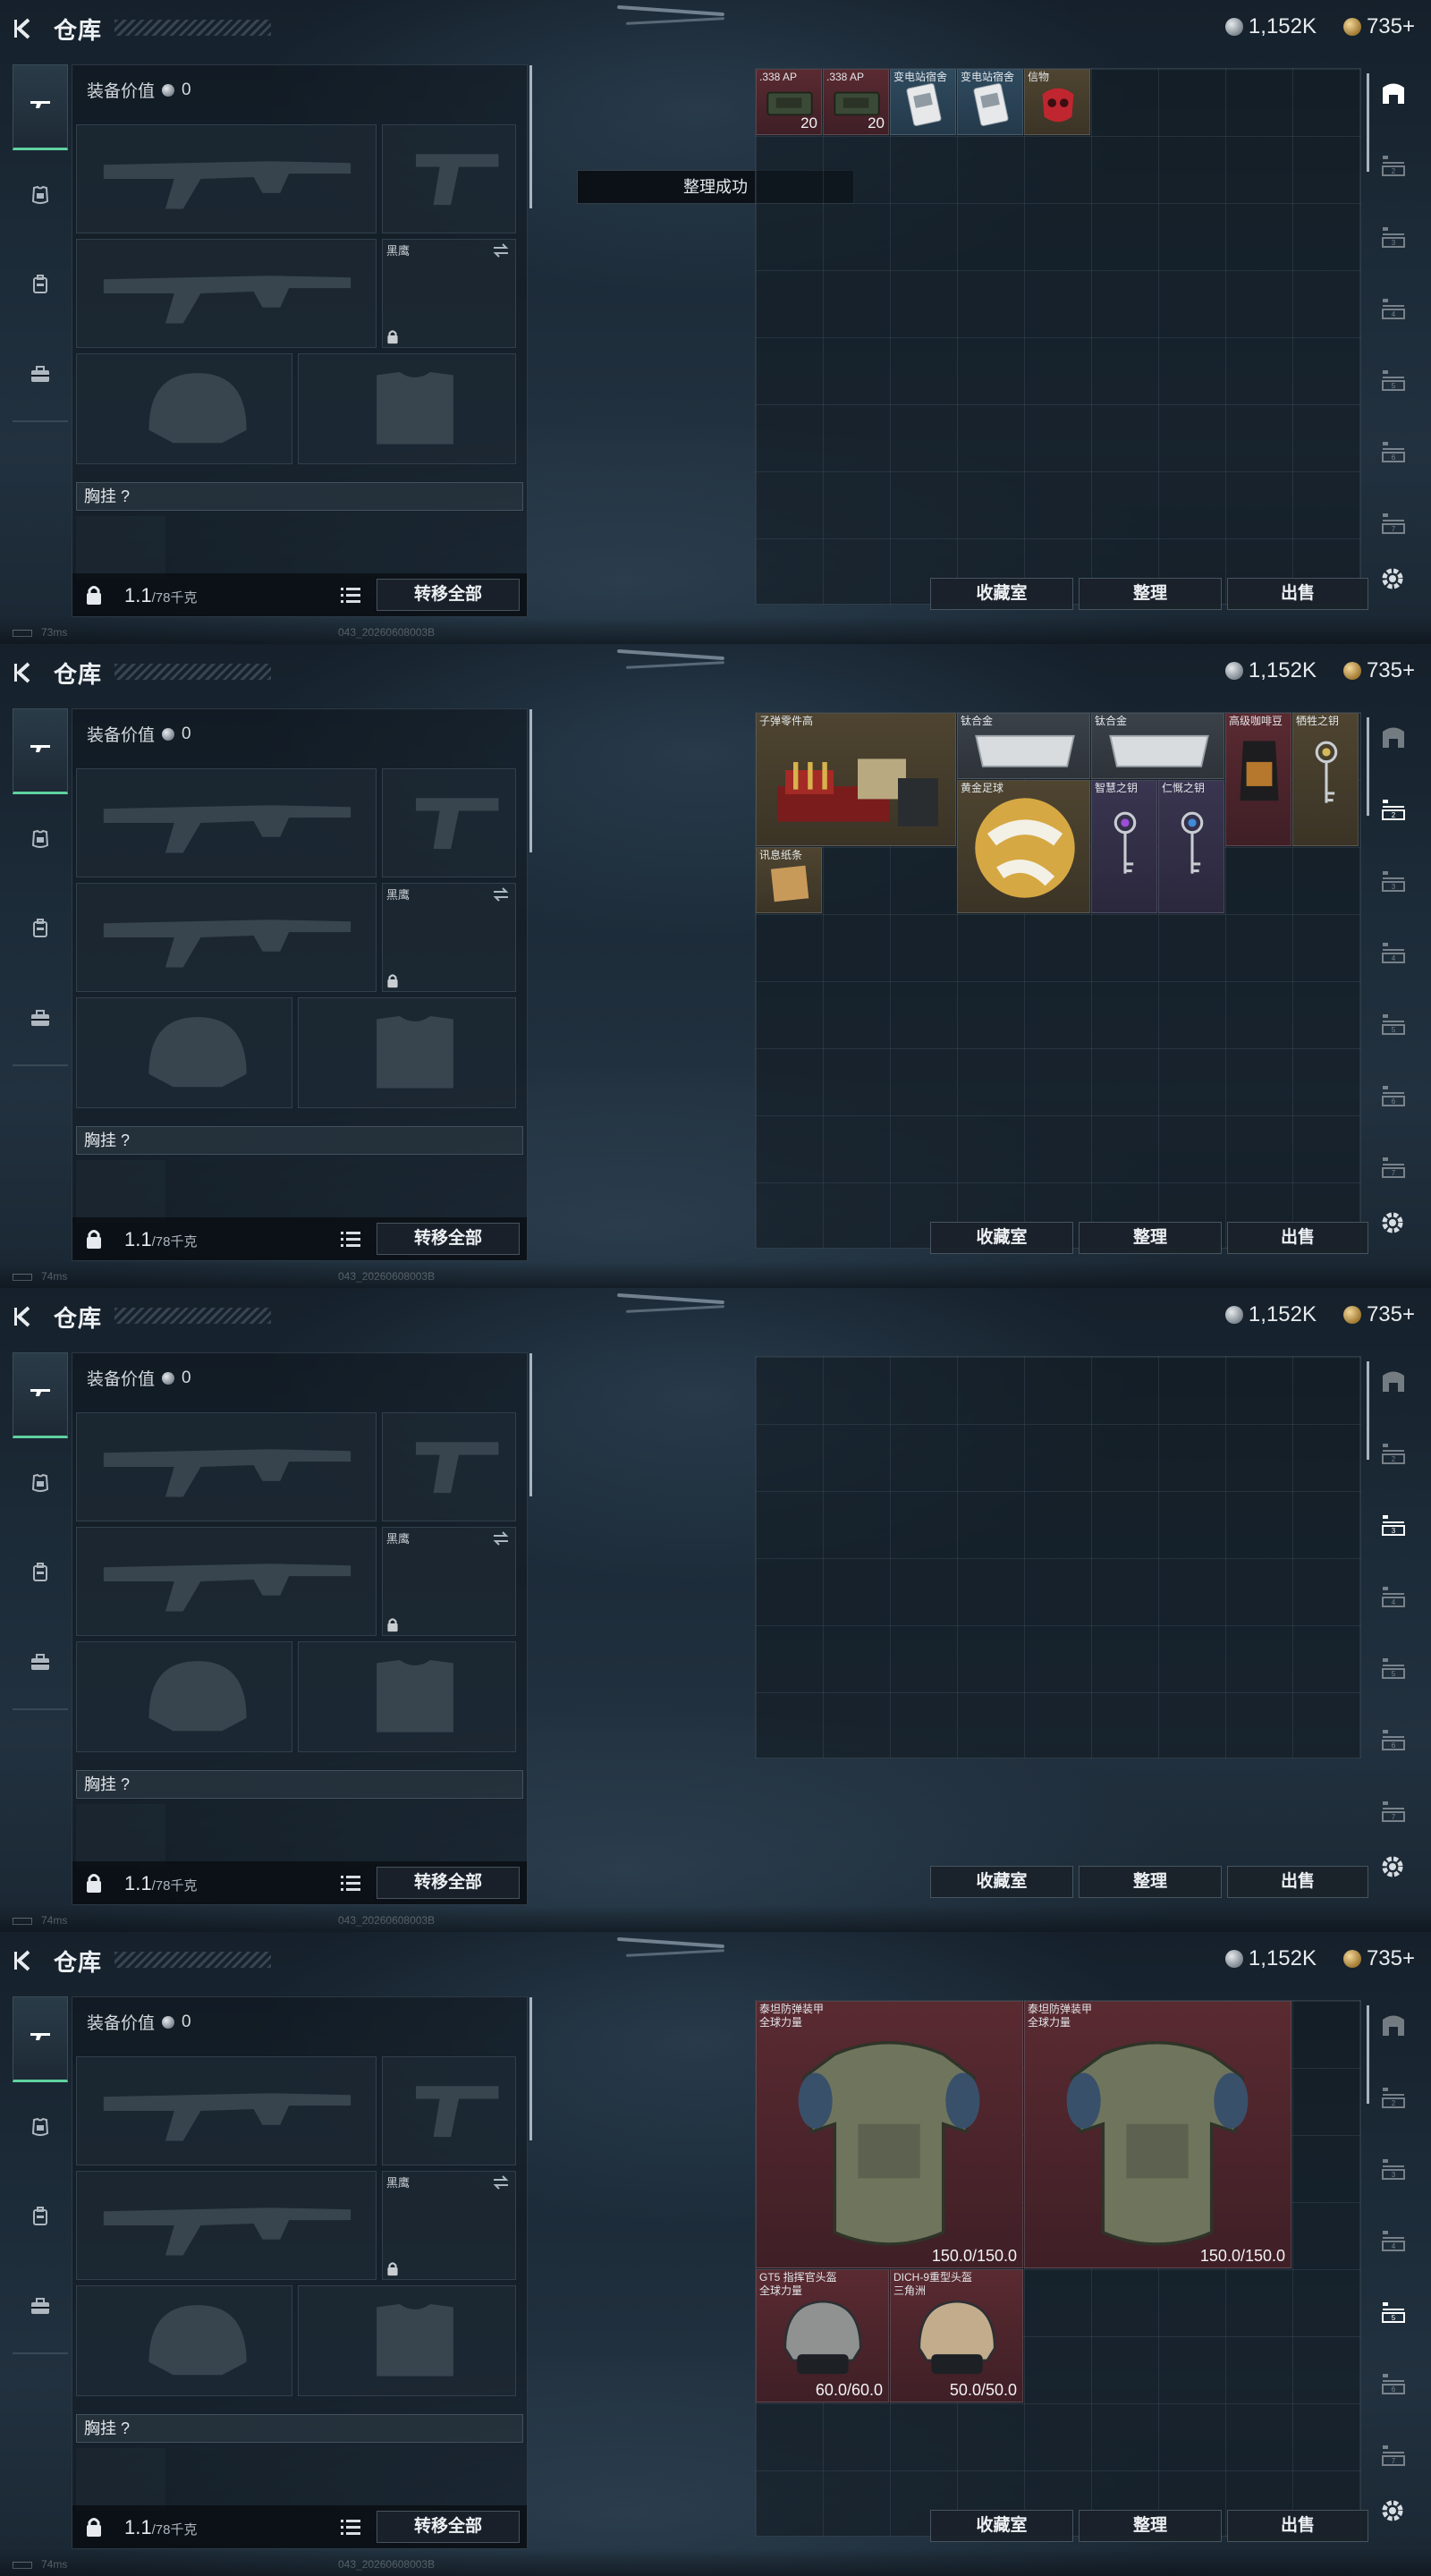 Image resolution: width=1431 pixels, height=2576 pixels. Describe the element at coordinates (1058, 1557) in the screenshot. I see `storage-grid-cells` at that location.